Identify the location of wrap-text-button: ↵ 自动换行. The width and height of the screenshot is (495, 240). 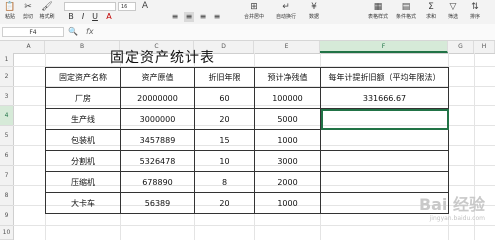
(286, 12).